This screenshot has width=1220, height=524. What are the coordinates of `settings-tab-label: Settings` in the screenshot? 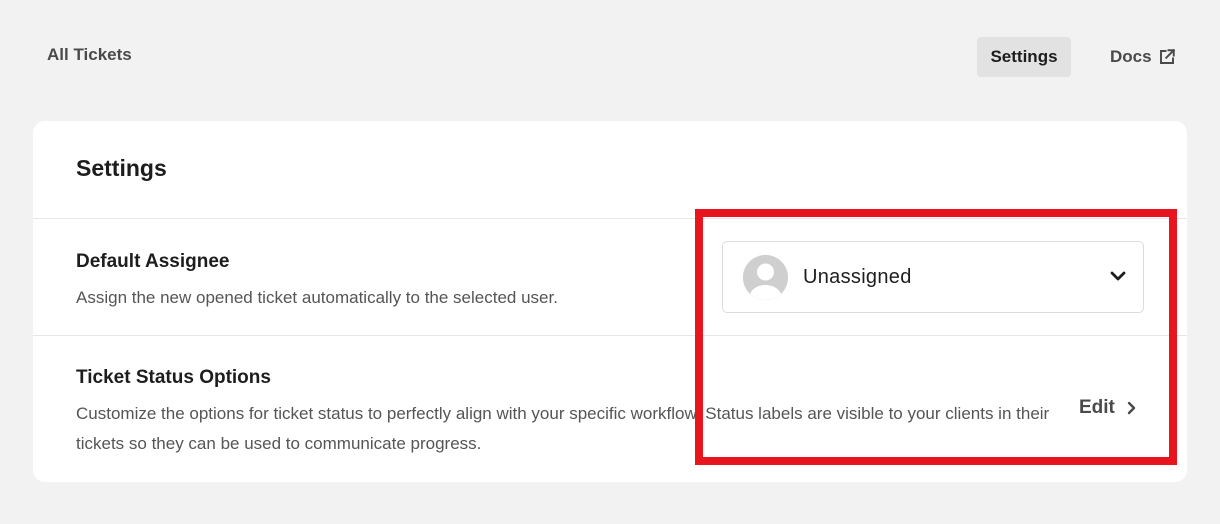 It's located at (1024, 56).